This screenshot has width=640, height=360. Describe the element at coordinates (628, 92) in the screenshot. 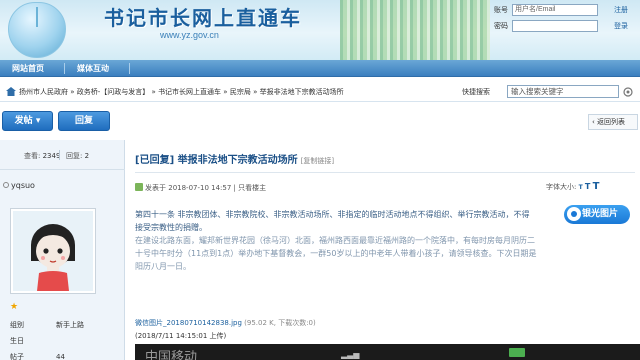

I see `search-go-icon` at that location.